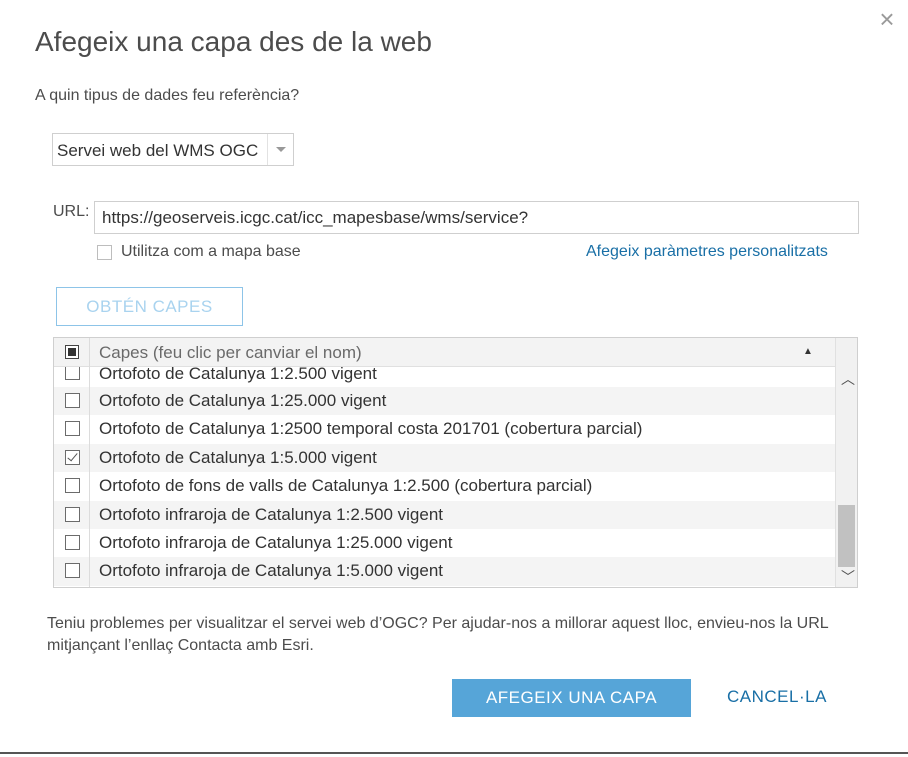 Image resolution: width=908 pixels, height=757 pixels. I want to click on chevron-down-icon, so click(280, 149).